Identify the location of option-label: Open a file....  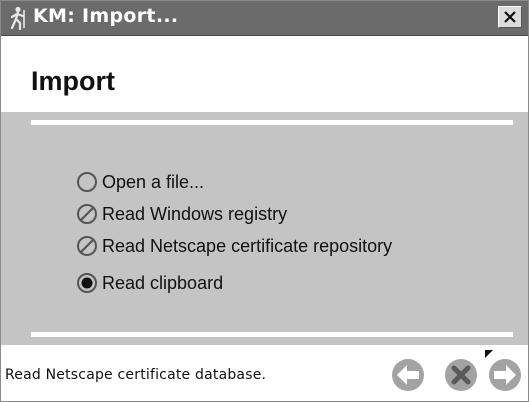
(153, 181).